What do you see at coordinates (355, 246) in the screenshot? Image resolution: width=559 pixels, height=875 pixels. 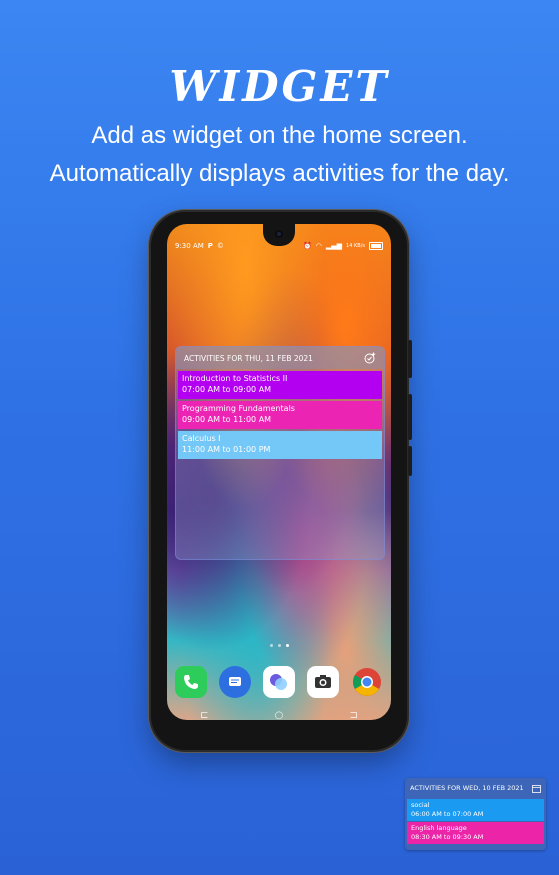 I see `network-speed: 14 KB/s` at bounding box center [355, 246].